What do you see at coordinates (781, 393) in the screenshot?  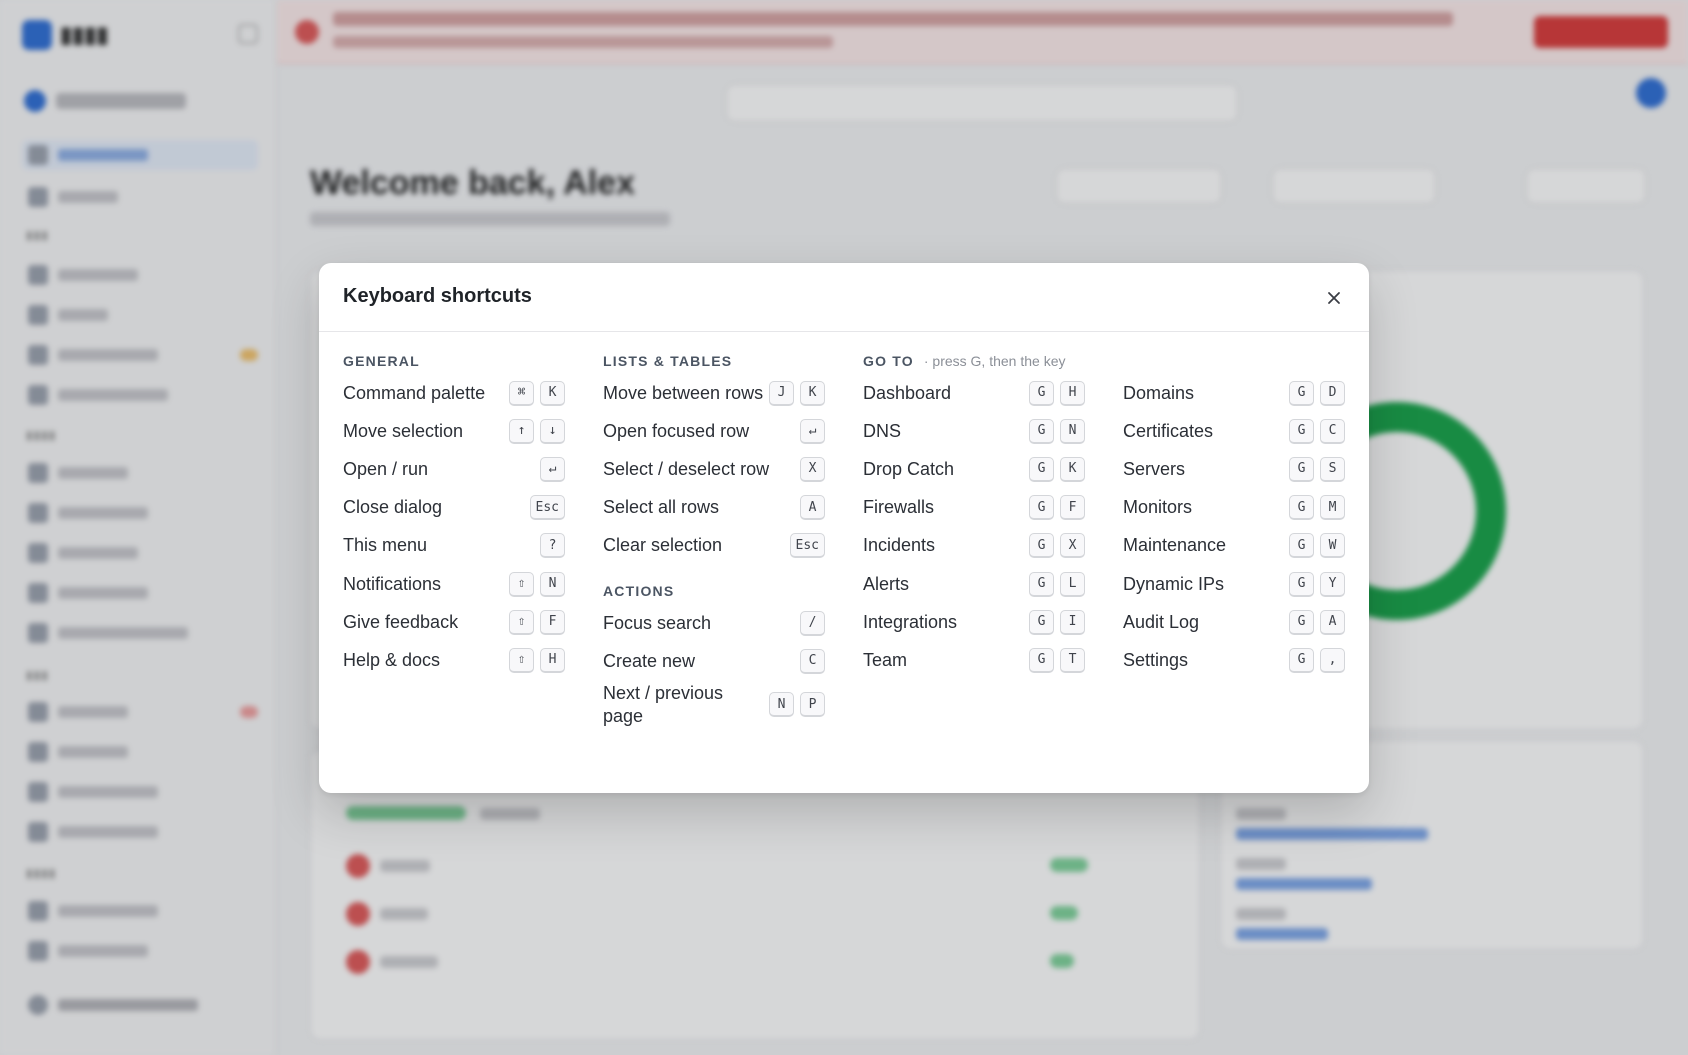 I see `key-cap: J` at bounding box center [781, 393].